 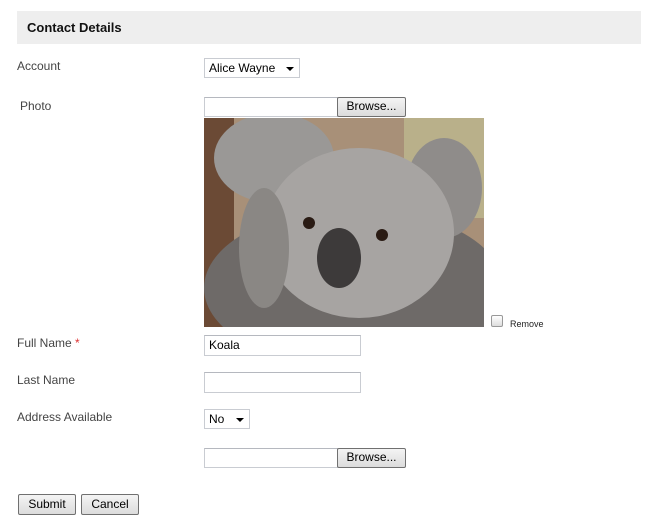 What do you see at coordinates (227, 419) in the screenshot?
I see `address-available-select: No` at bounding box center [227, 419].